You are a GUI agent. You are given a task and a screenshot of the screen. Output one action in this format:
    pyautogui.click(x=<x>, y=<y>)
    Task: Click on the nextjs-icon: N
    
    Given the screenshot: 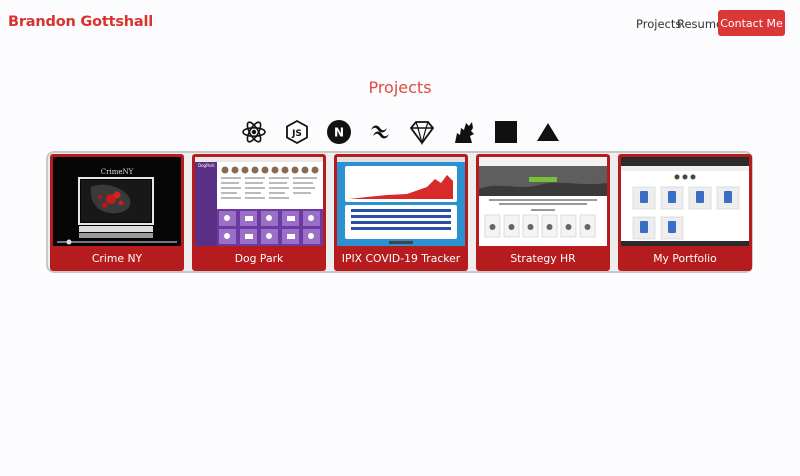 What is the action you would take?
    pyautogui.click(x=339, y=132)
    